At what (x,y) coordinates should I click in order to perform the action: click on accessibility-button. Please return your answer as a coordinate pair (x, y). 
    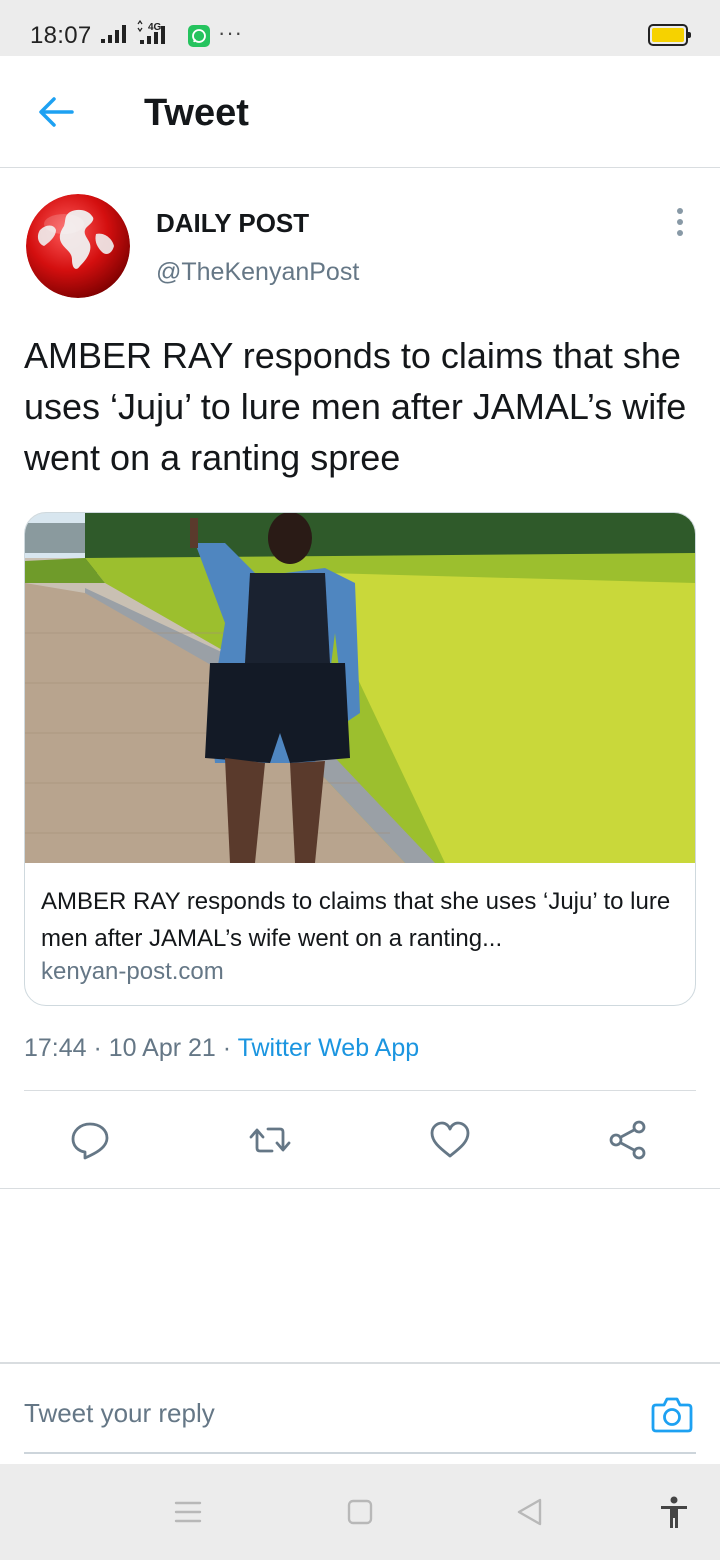
    Looking at the image, I should click on (674, 1512).